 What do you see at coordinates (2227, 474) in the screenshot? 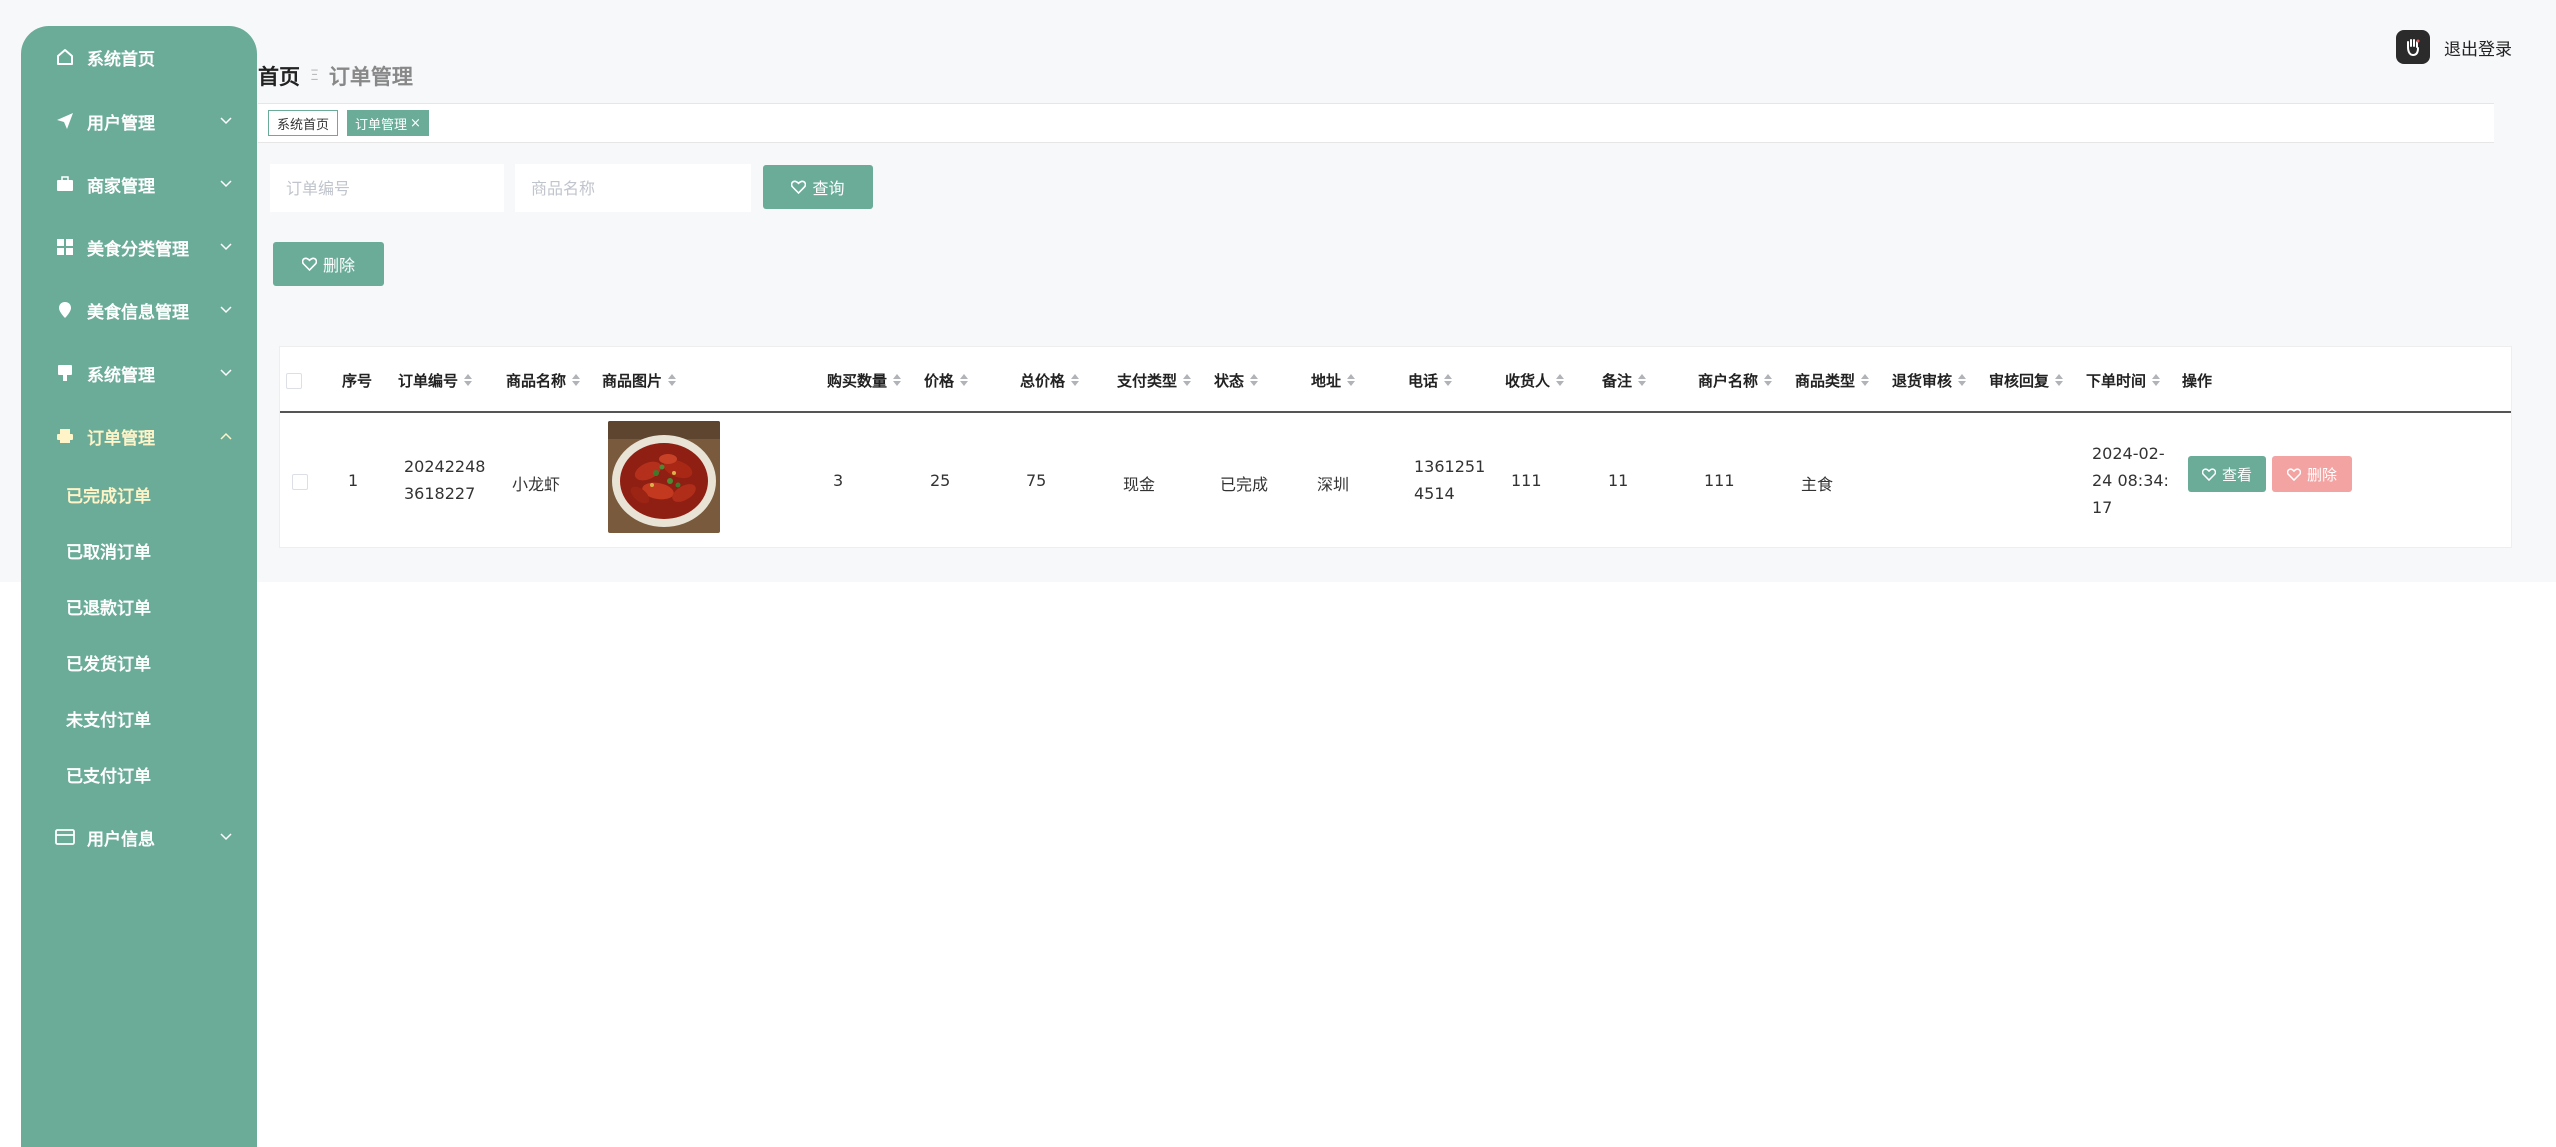
I see `view-button: 查看` at bounding box center [2227, 474].